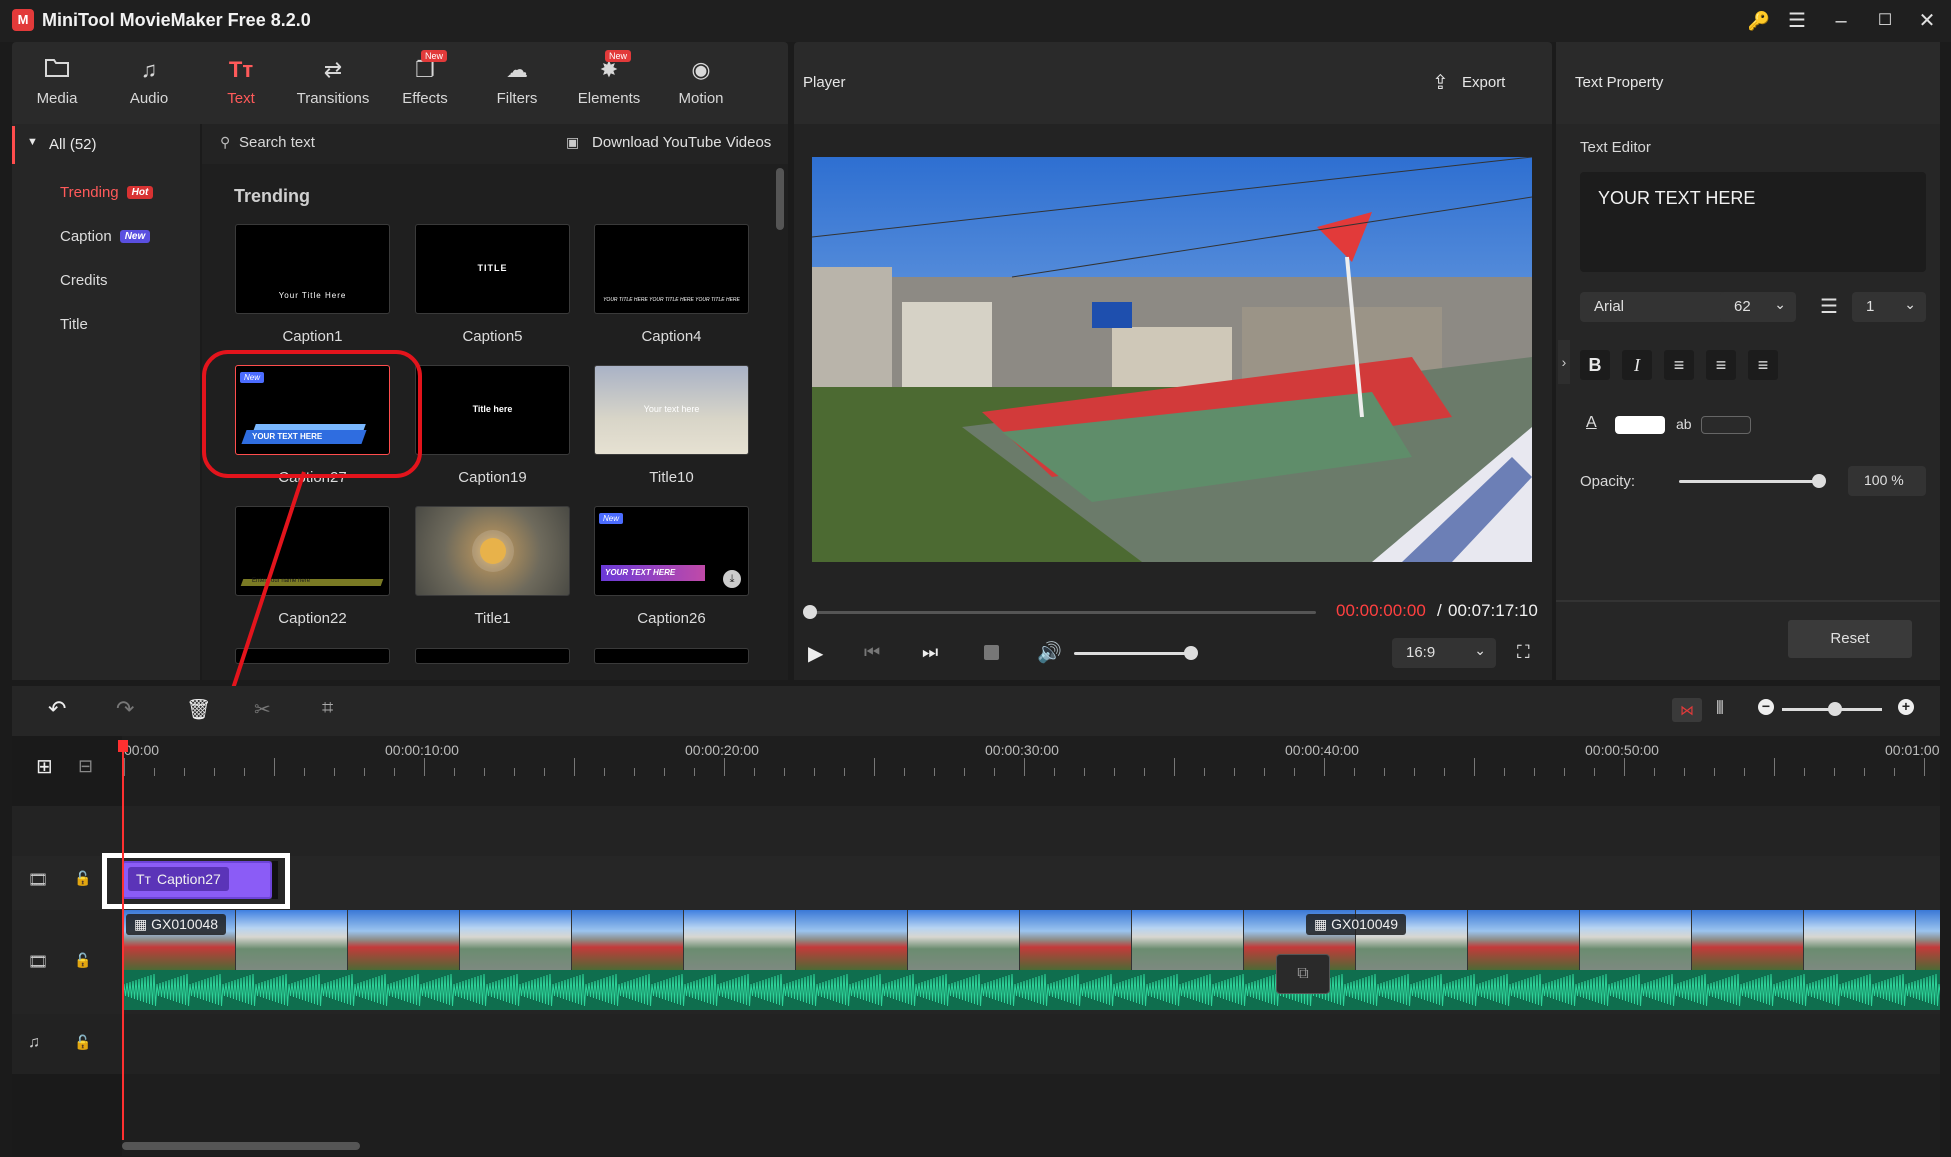 Image resolution: width=1951 pixels, height=1157 pixels. Describe the element at coordinates (1444, 653) in the screenshot. I see `aspect-ratio-select: 16:9 ⌄` at that location.